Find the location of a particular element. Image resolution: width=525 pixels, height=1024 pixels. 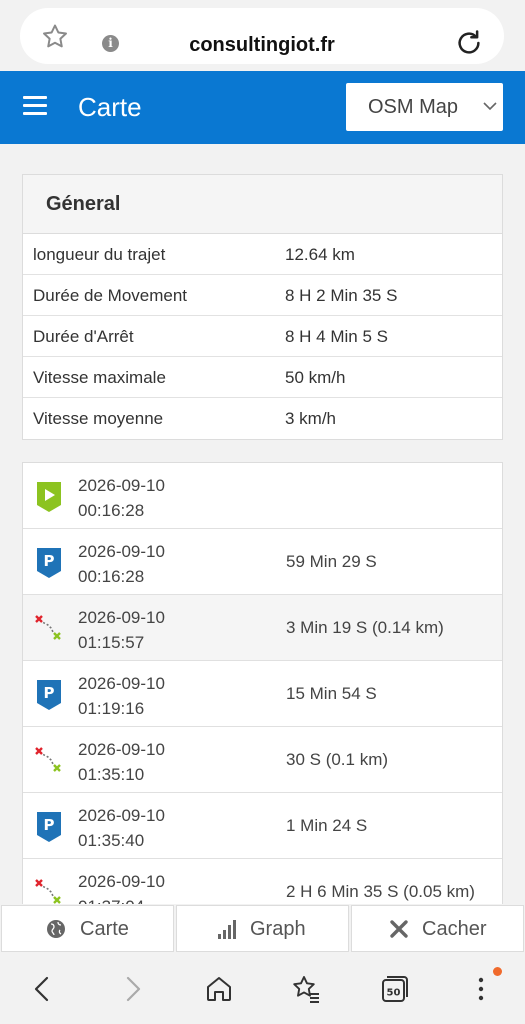

stat-label: Durée d'Arrêt is located at coordinates (83, 336).